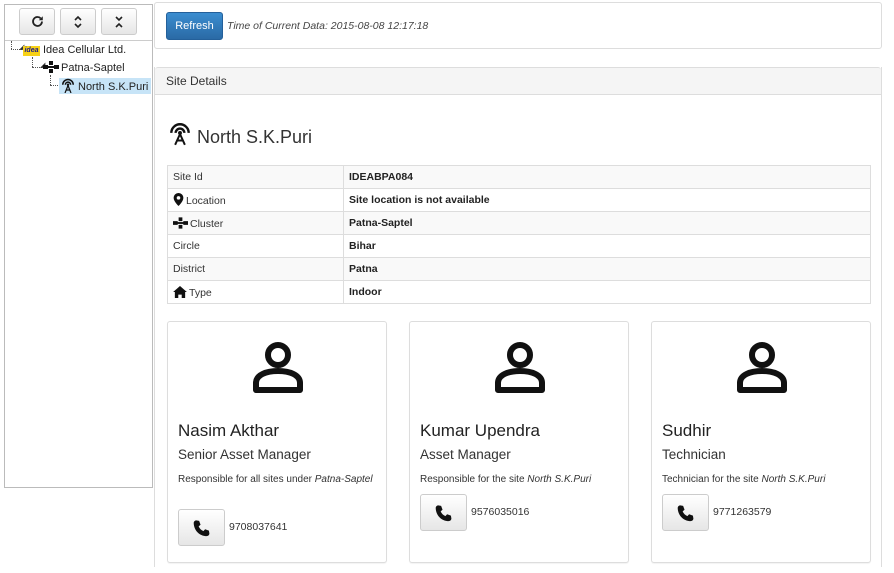 Image resolution: width=894 pixels, height=573 pixels. I want to click on collapse-all-icon, so click(119, 22).